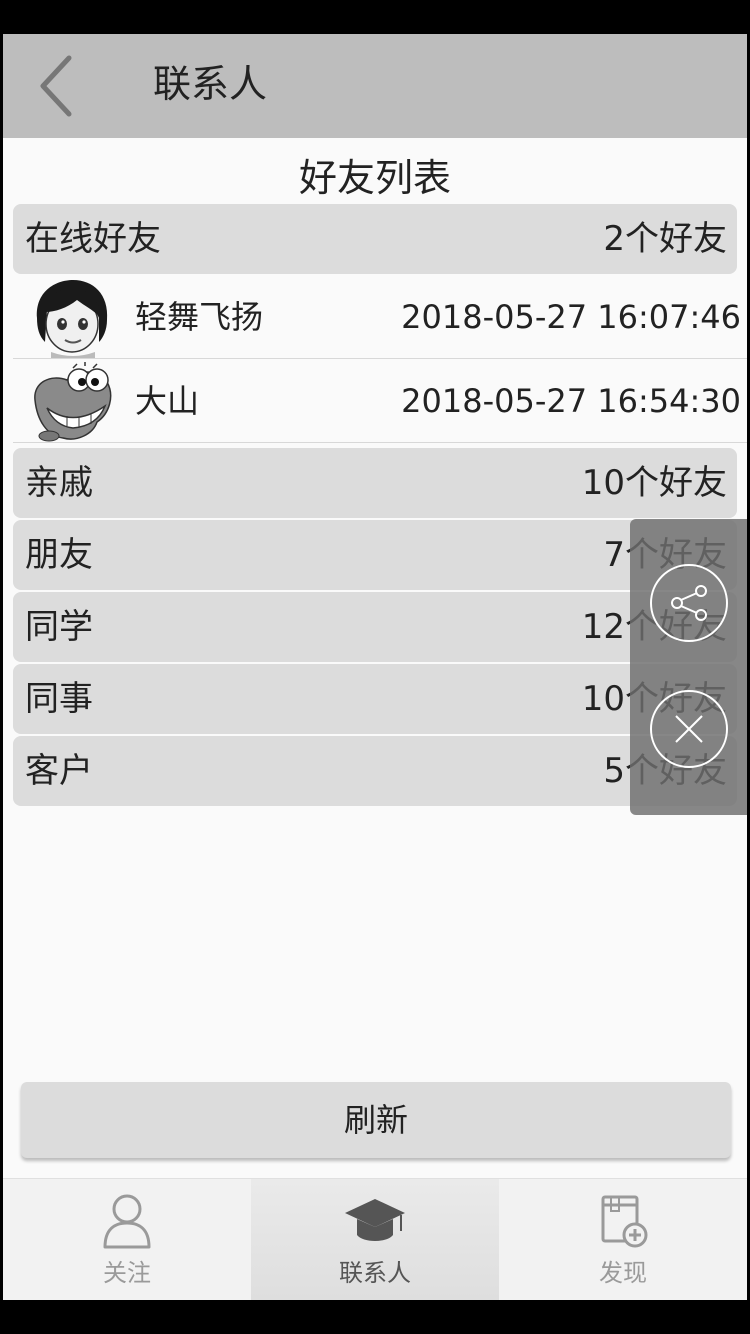  I want to click on friend-row: 轻舞飞扬 2018-05-27 16:07:46, so click(380, 317).